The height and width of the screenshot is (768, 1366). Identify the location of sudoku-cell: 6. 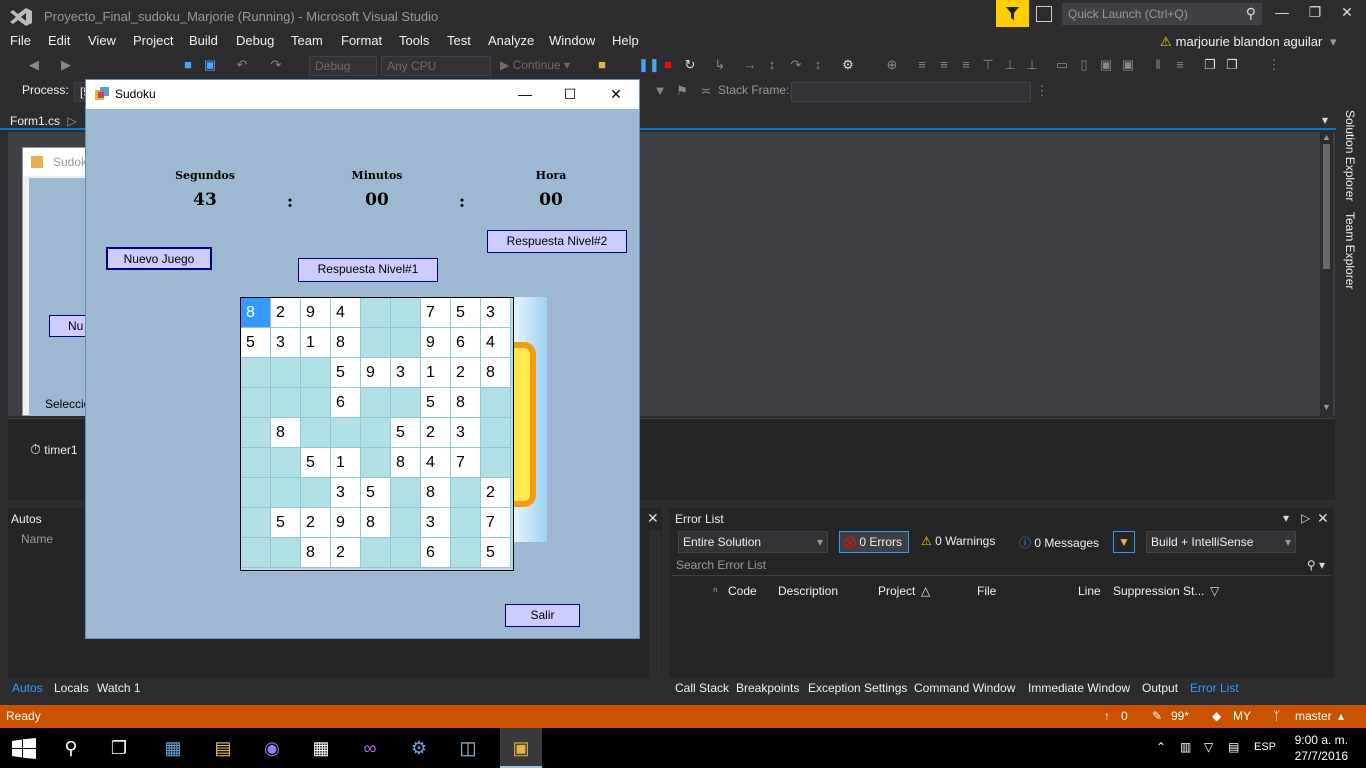
(346, 403).